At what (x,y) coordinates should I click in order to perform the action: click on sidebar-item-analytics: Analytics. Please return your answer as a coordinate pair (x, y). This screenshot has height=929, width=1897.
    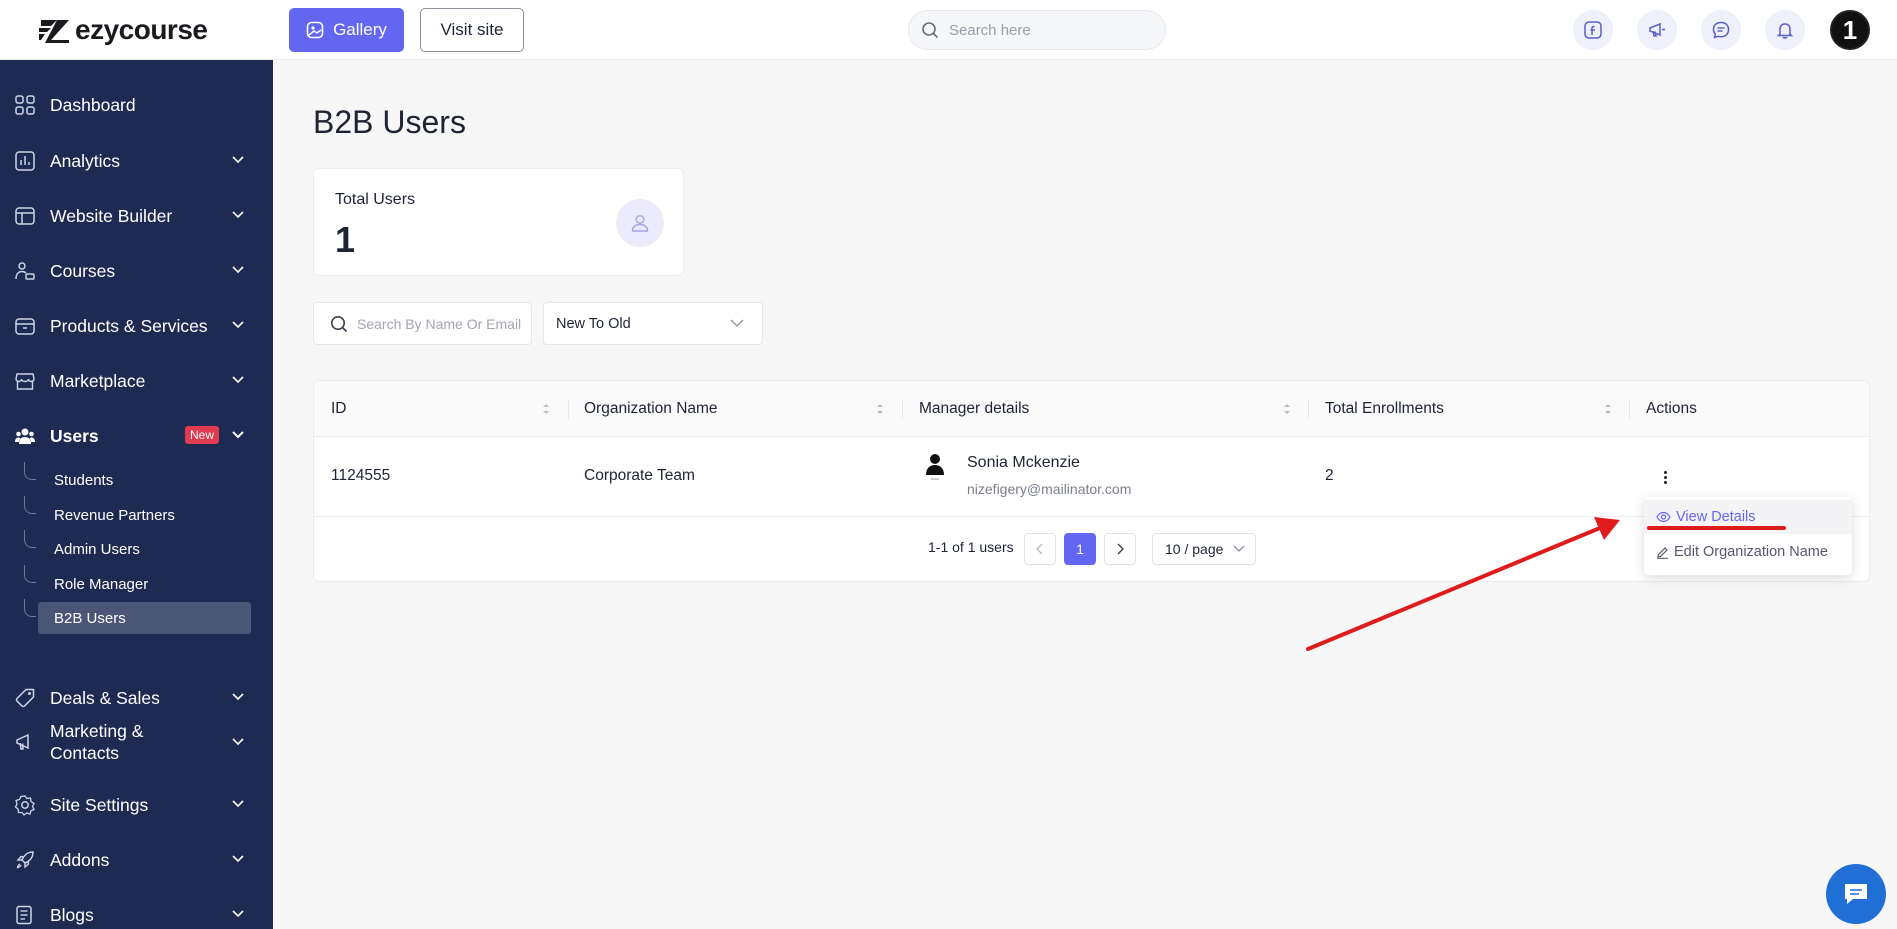
    Looking at the image, I should click on (136, 161).